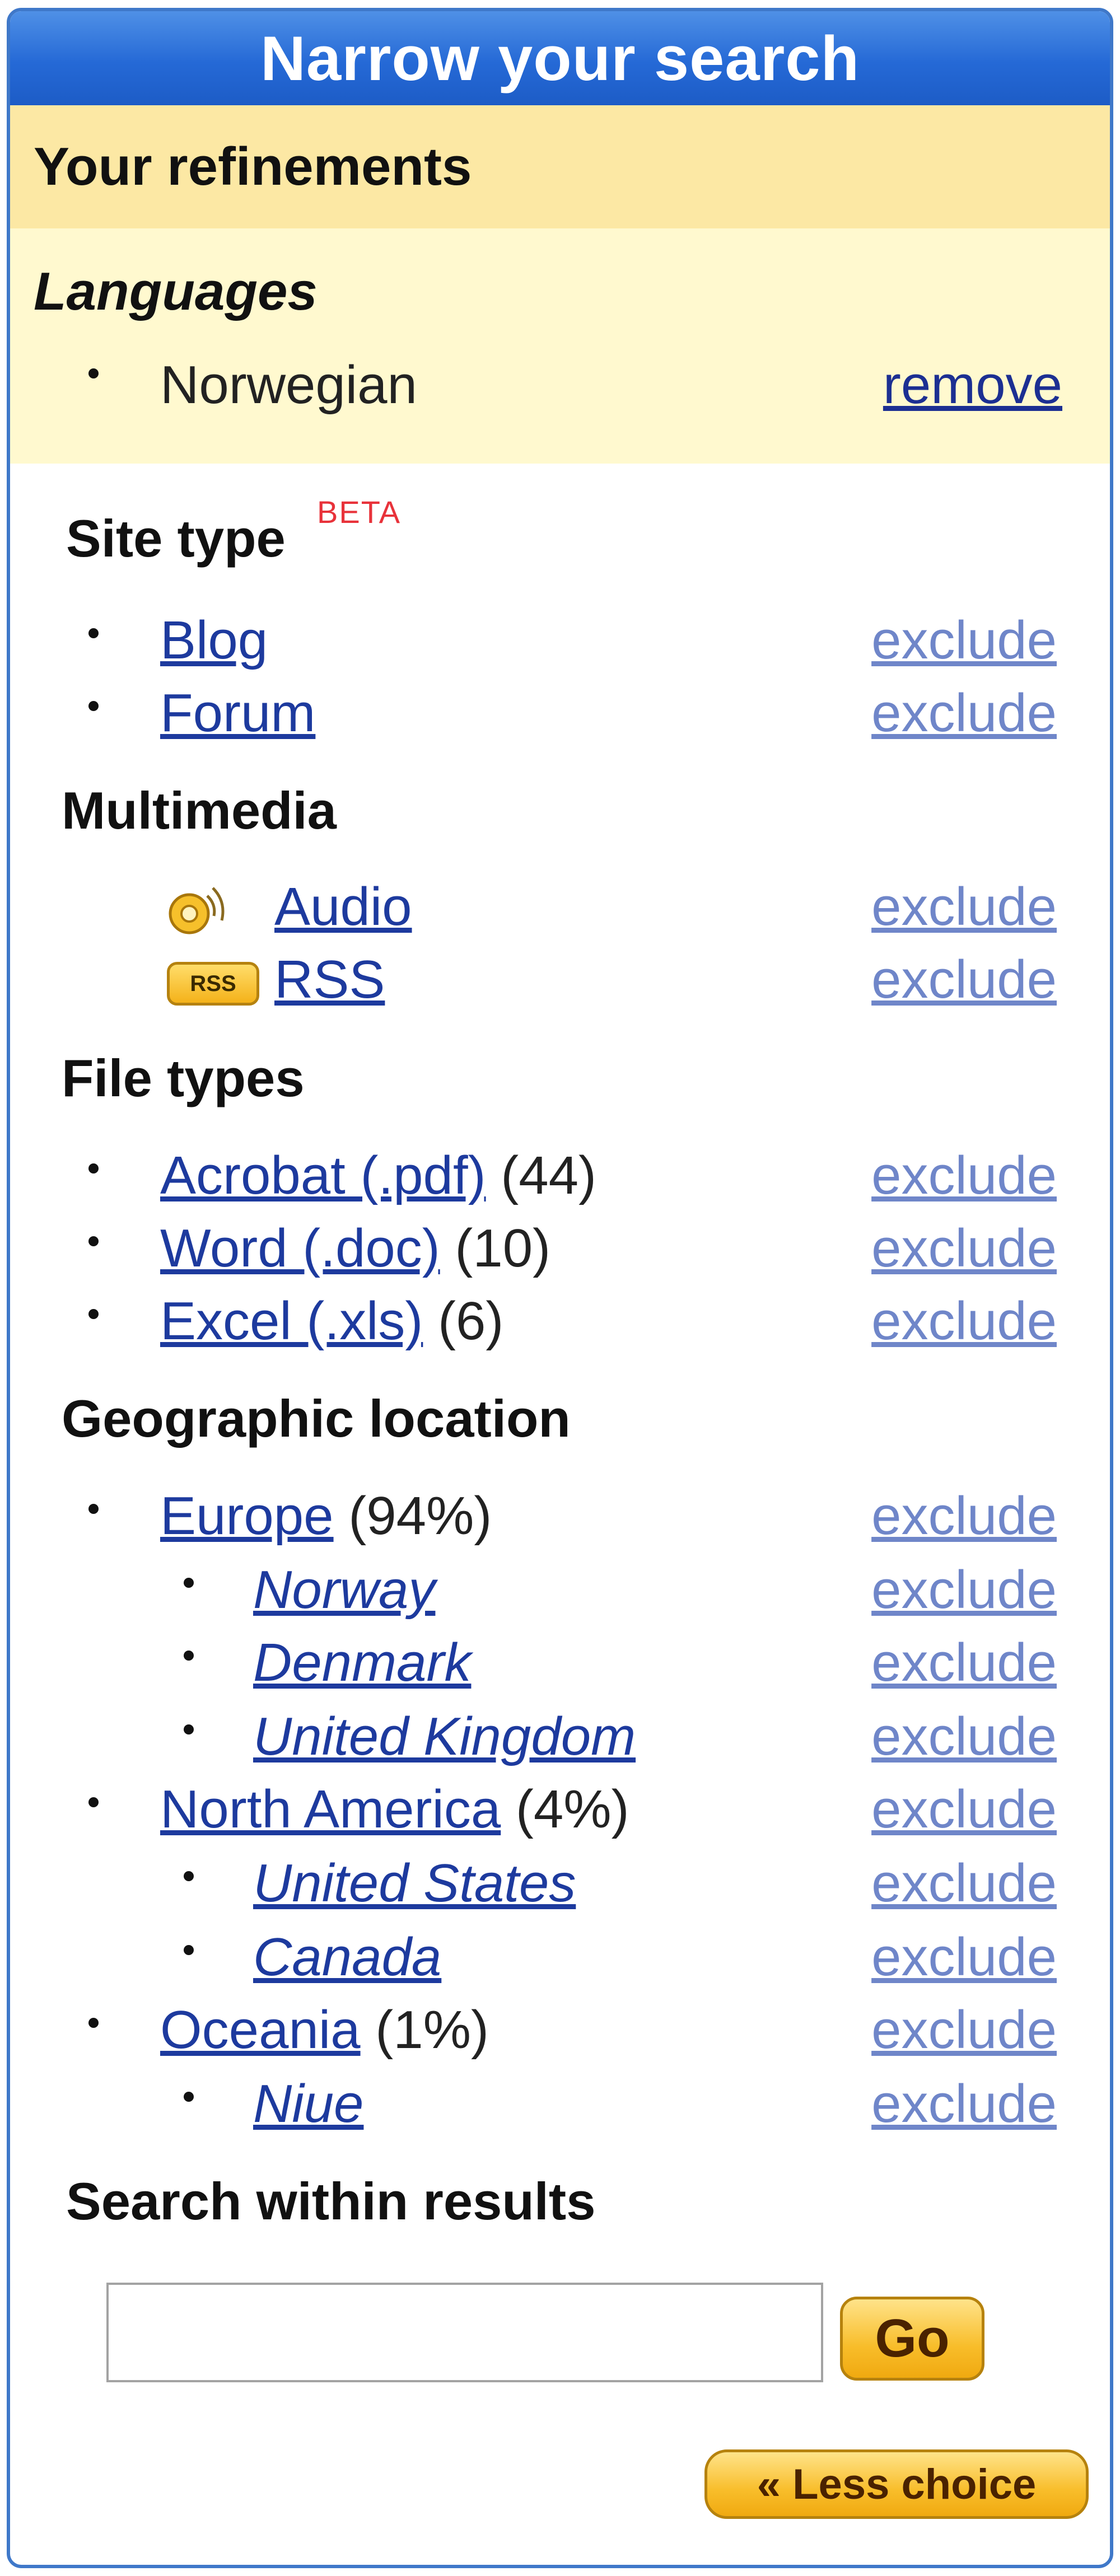 This screenshot has width=1120, height=2576. I want to click on panel-header: Narrow your search, so click(560, 58).